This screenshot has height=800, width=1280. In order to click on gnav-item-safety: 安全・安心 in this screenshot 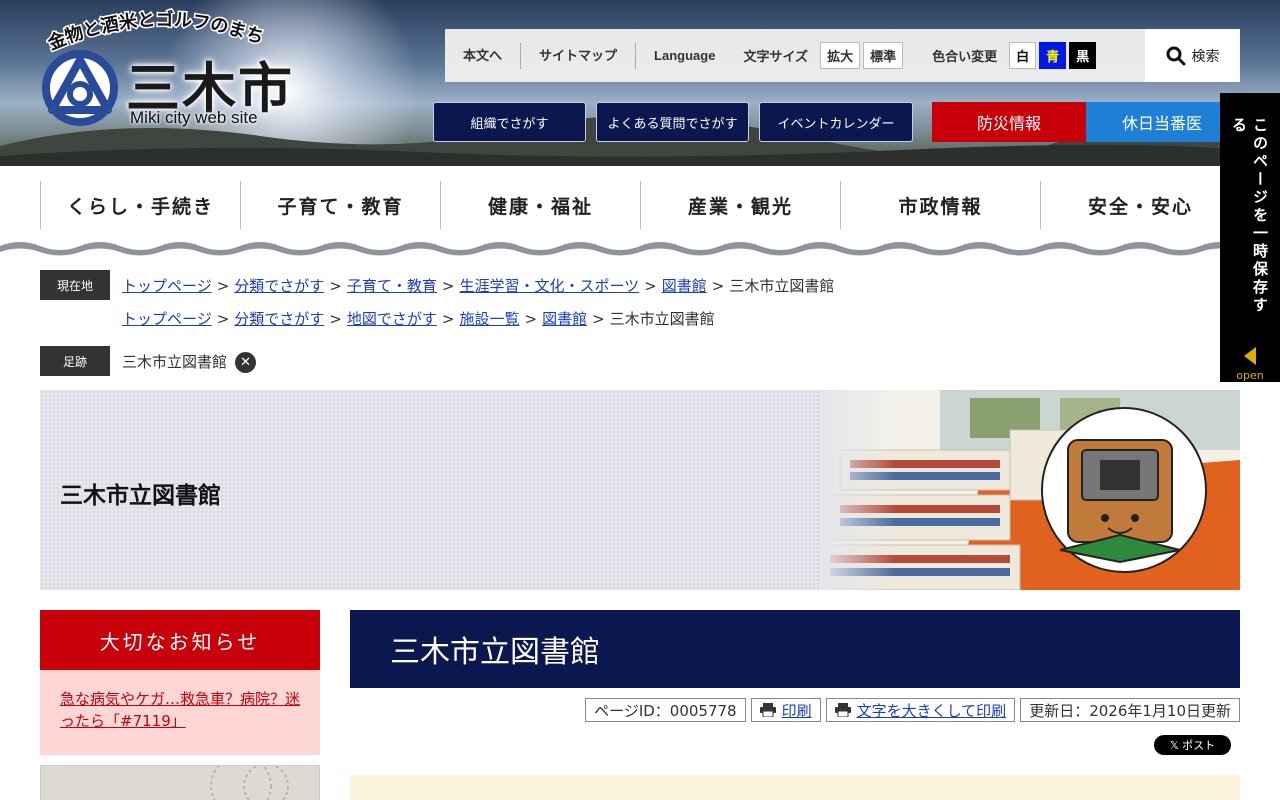, I will do `click(1140, 205)`.